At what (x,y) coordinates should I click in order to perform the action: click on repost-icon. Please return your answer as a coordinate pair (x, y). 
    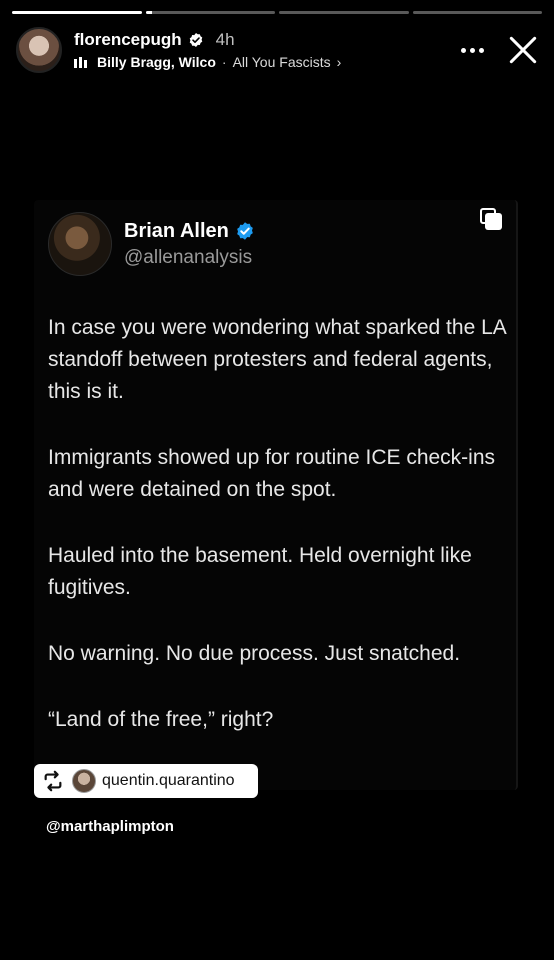
    Looking at the image, I should click on (53, 781).